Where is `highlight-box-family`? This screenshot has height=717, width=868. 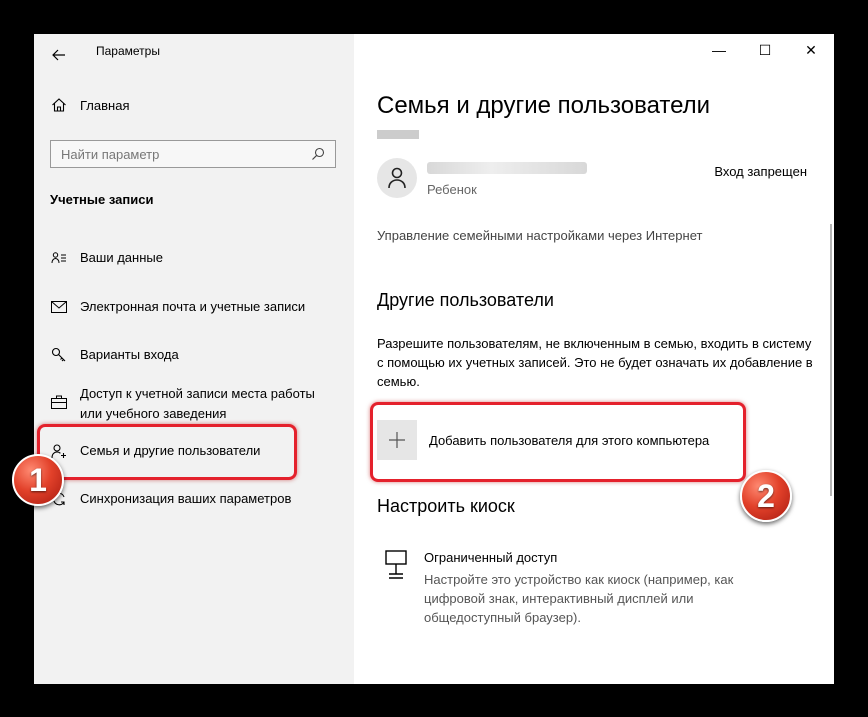 highlight-box-family is located at coordinates (167, 452).